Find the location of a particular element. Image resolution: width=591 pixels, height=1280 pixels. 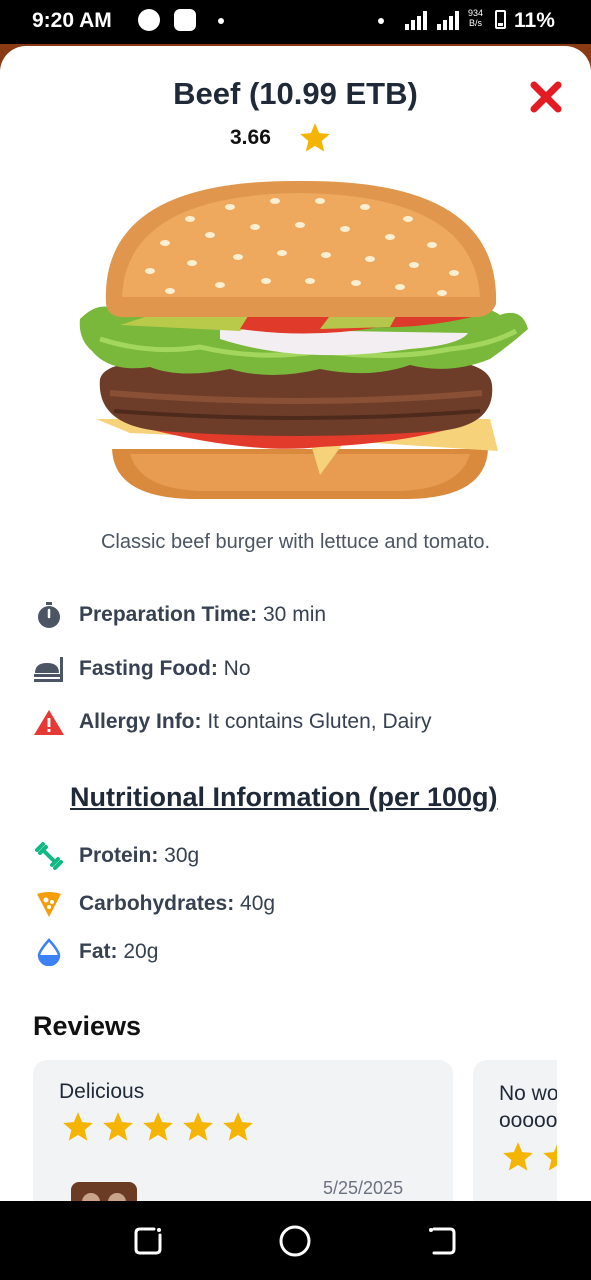

review-card: Delicious 5/25/2025 is located at coordinates (243, 1130).